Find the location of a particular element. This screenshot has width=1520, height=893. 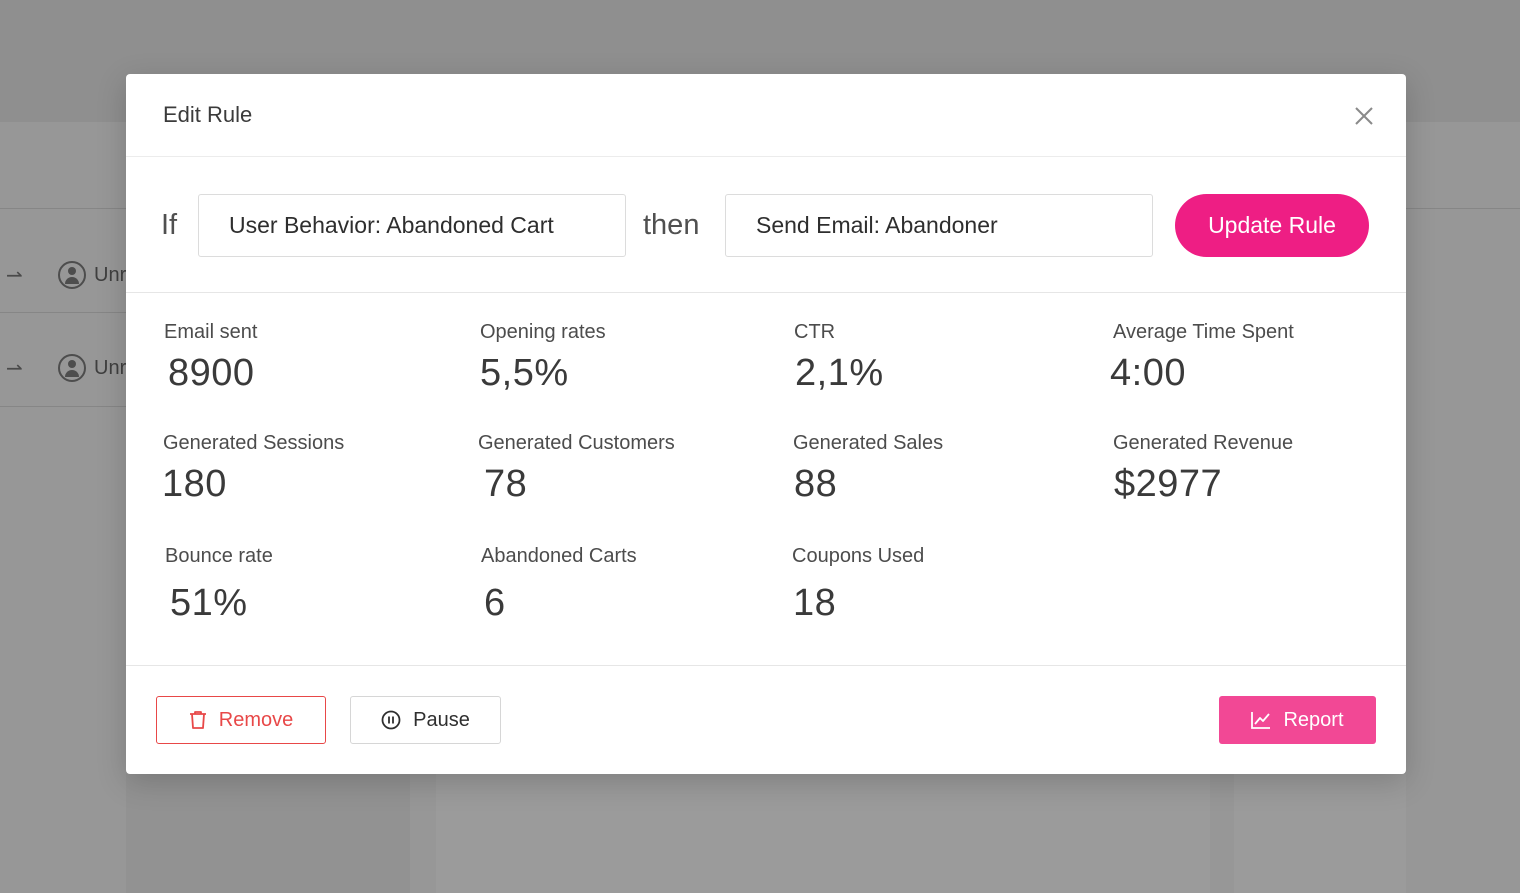

stat-generated-customers: Generated Customers 78 is located at coordinates (576, 469).